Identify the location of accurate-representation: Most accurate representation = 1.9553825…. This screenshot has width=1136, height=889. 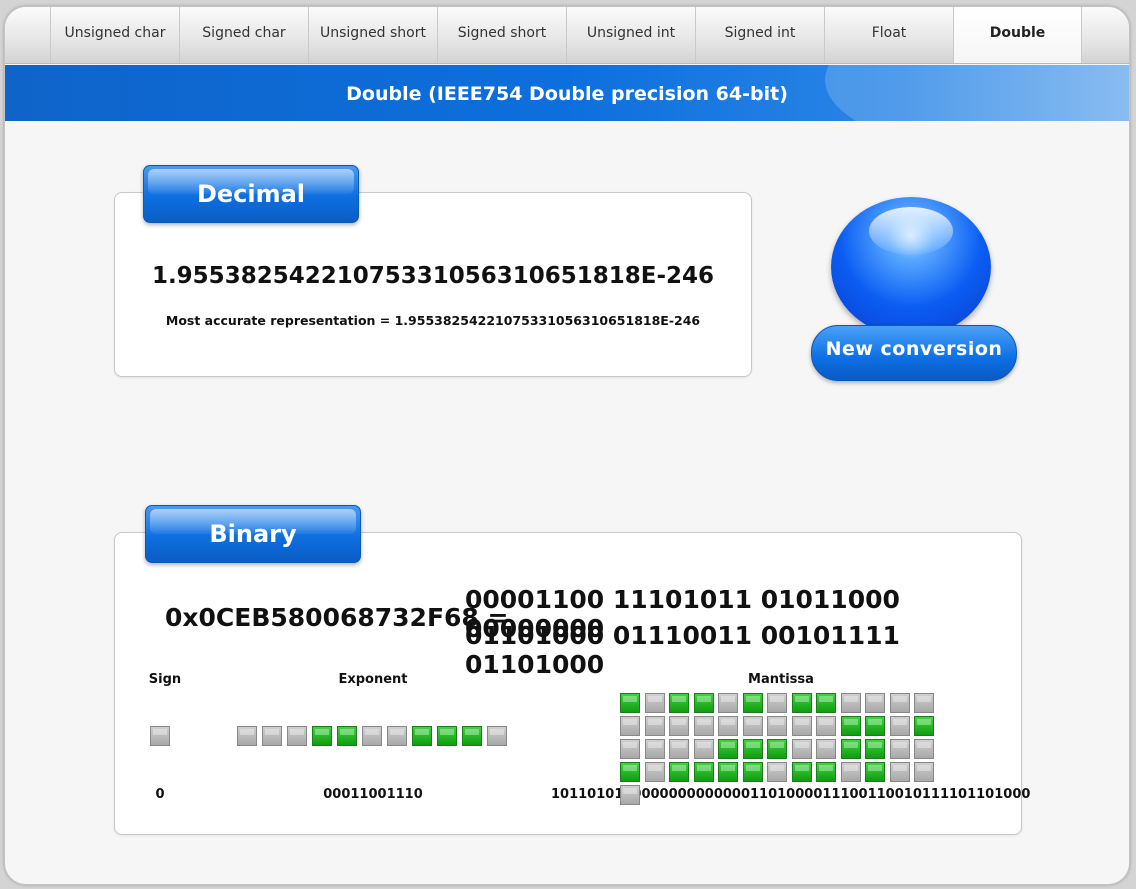
(433, 320).